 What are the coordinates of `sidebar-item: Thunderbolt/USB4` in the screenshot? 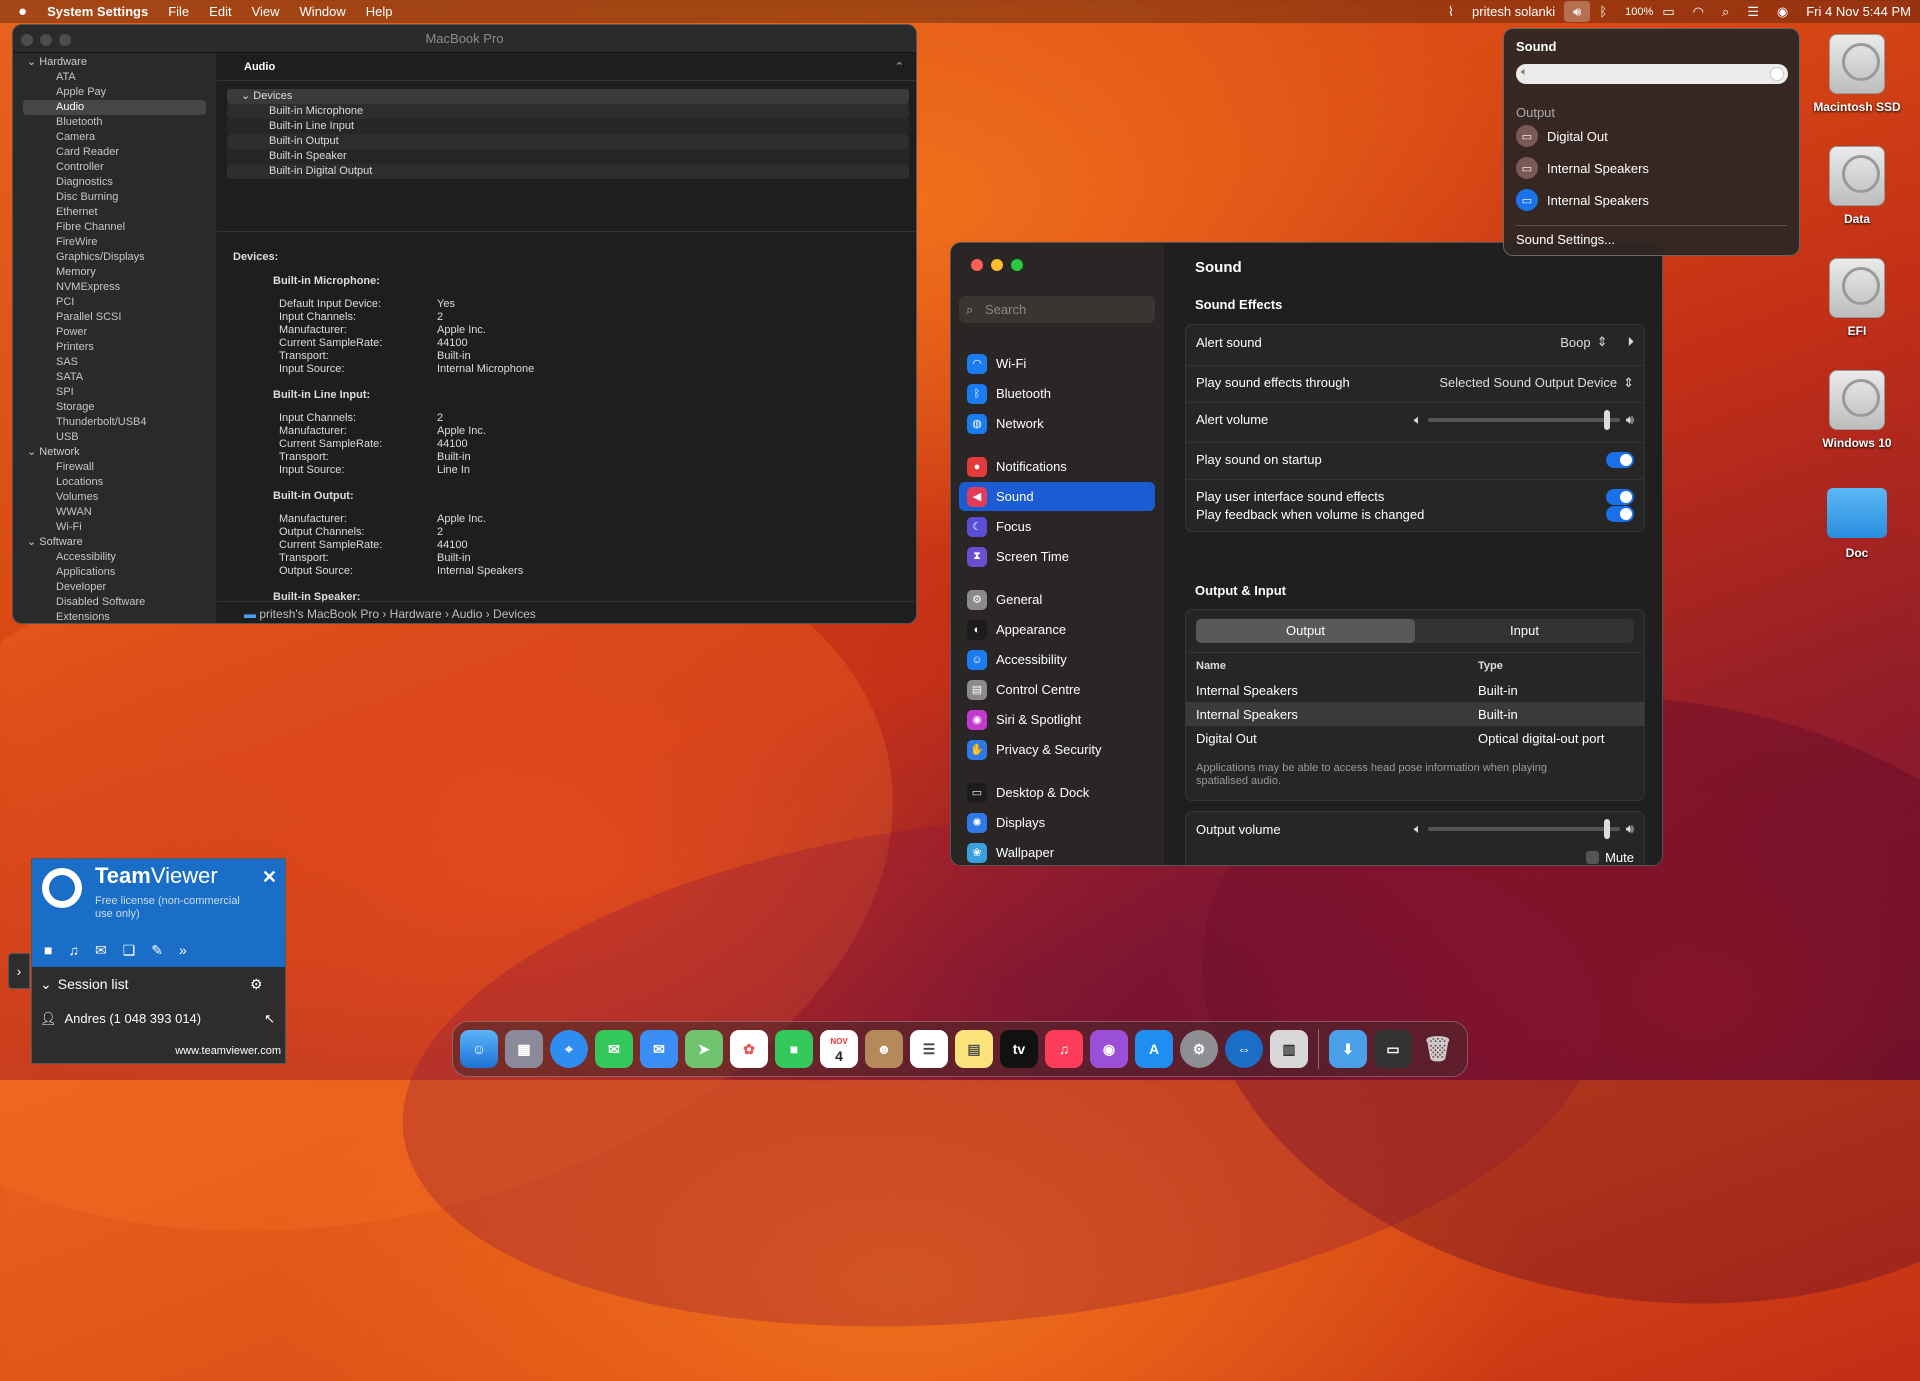 It's located at (114, 422).